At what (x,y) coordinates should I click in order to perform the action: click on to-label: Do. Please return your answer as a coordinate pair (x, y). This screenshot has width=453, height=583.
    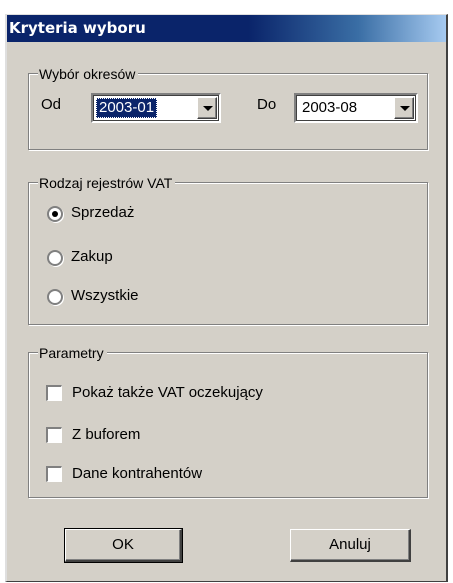
    Looking at the image, I should click on (267, 104).